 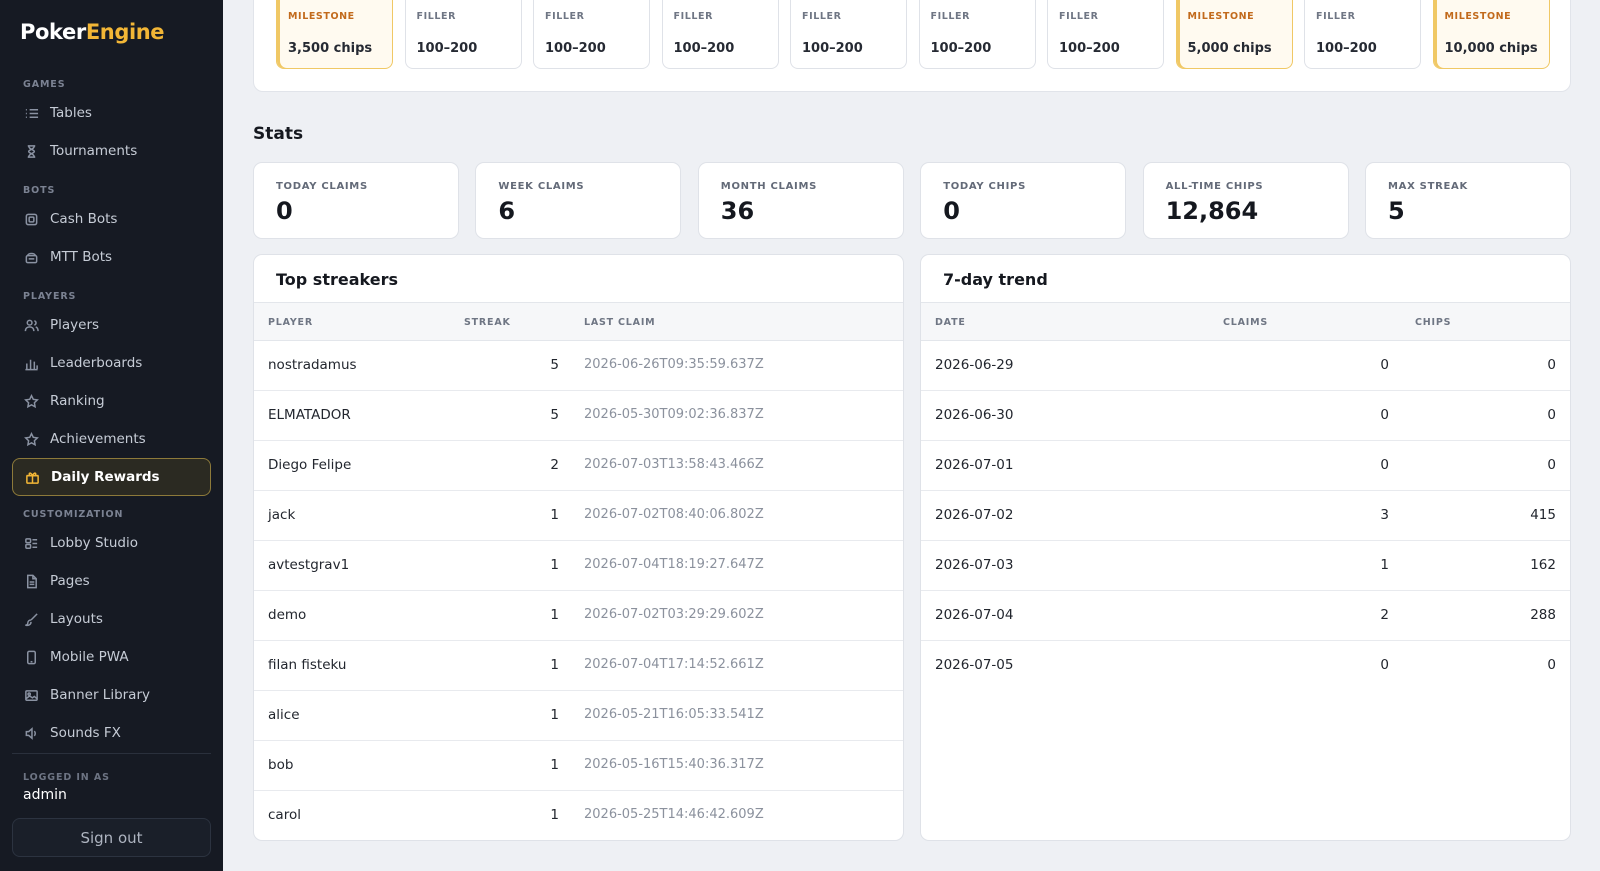 I want to click on sound-icon, so click(x=31, y=733).